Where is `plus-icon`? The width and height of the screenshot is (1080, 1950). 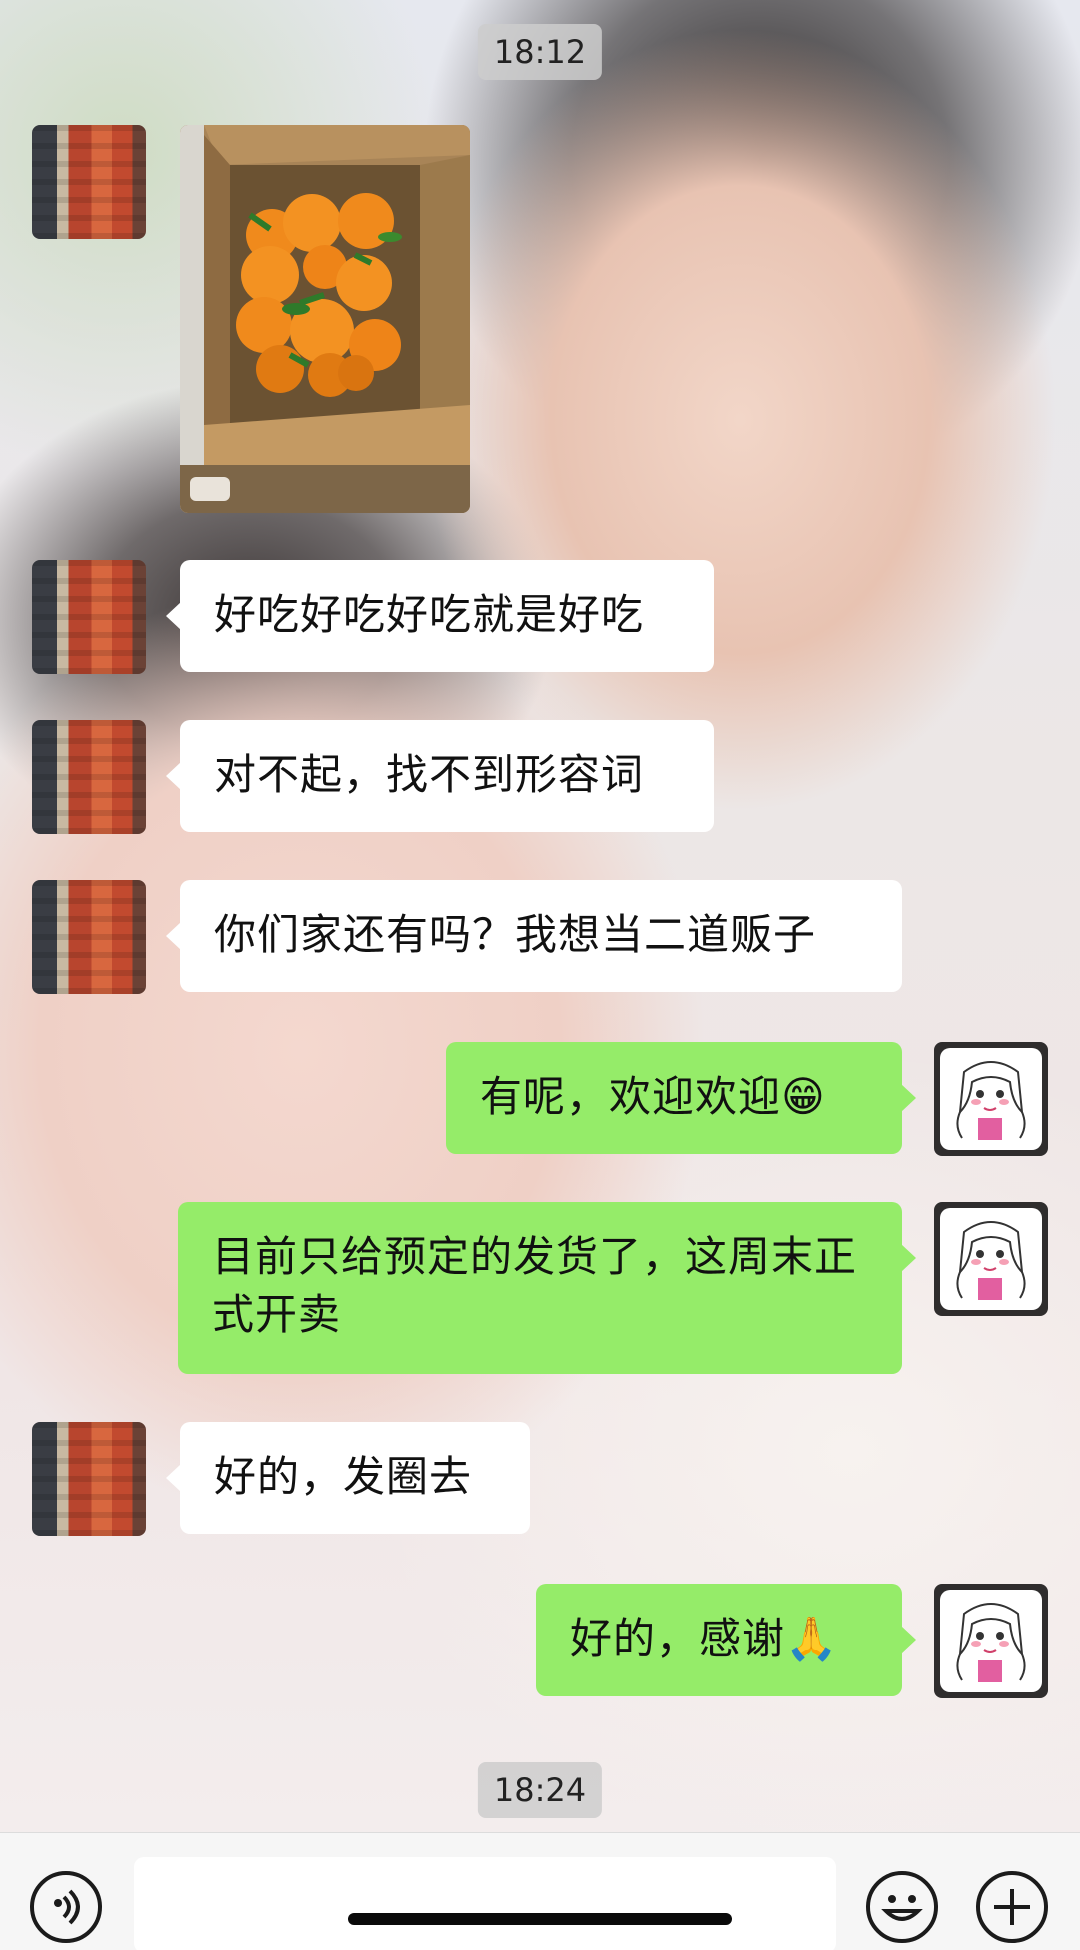 plus-icon is located at coordinates (1012, 1907).